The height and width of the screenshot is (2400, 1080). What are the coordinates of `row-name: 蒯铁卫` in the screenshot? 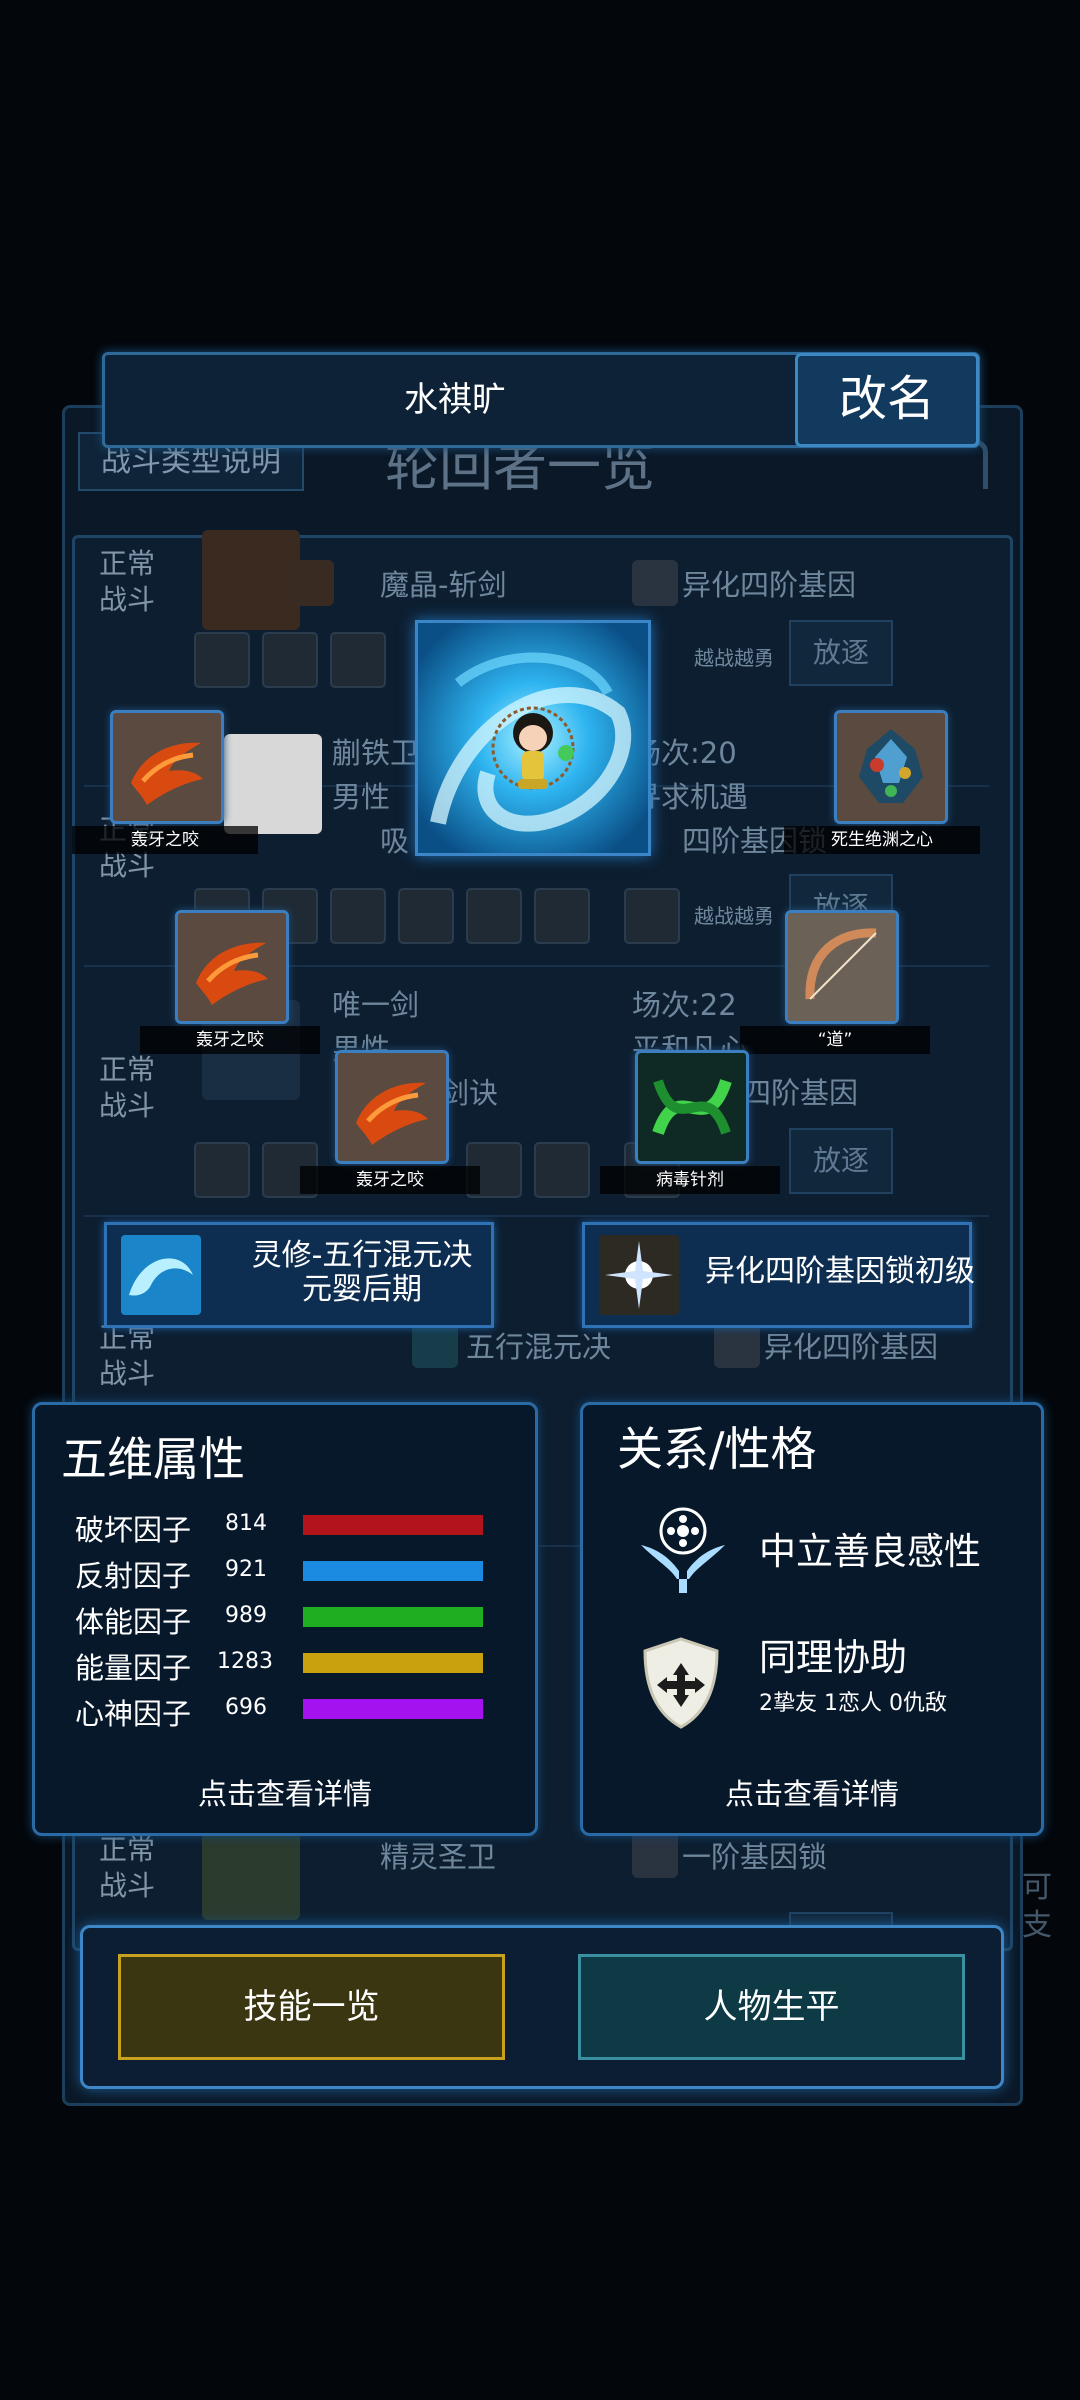 It's located at (376, 753).